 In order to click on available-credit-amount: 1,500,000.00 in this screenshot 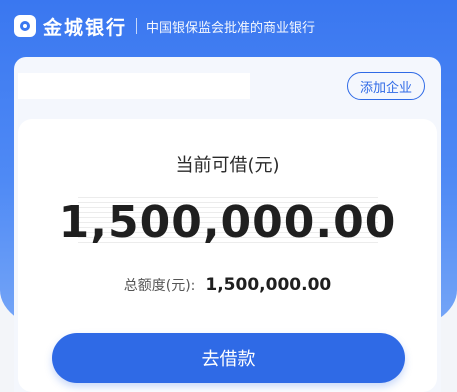, I will do `click(227, 222)`.